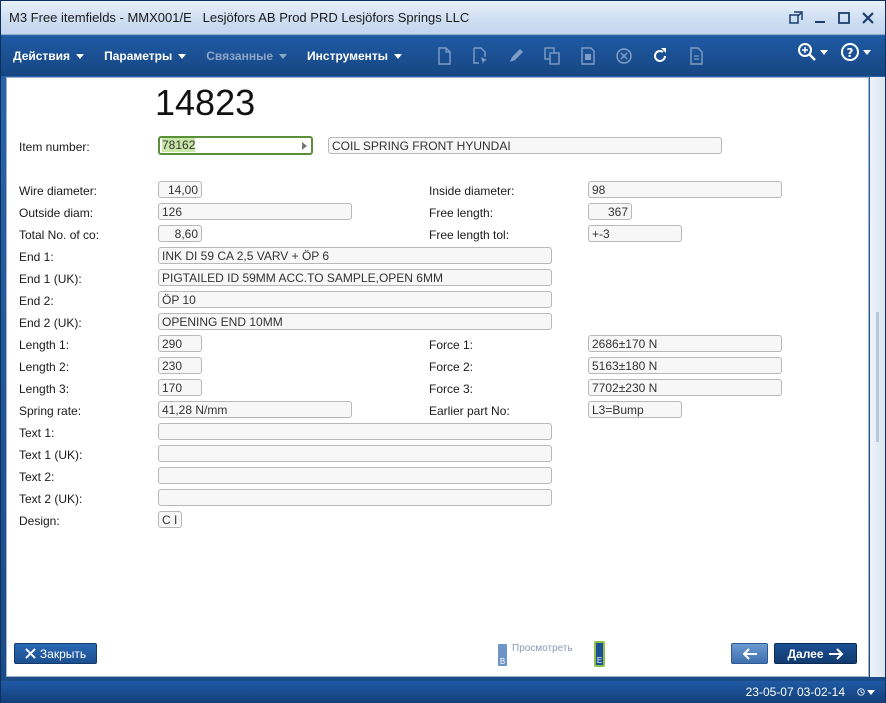  Describe the element at coordinates (685, 387) in the screenshot. I see `force3-field: 7702±230 N` at that location.